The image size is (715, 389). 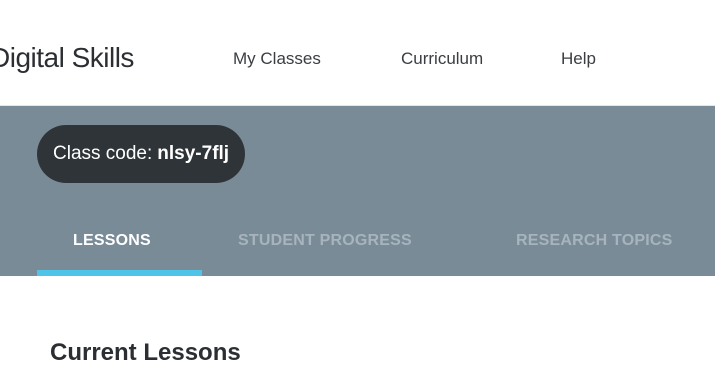 I want to click on tab-lessons: LESSONS, so click(x=112, y=241).